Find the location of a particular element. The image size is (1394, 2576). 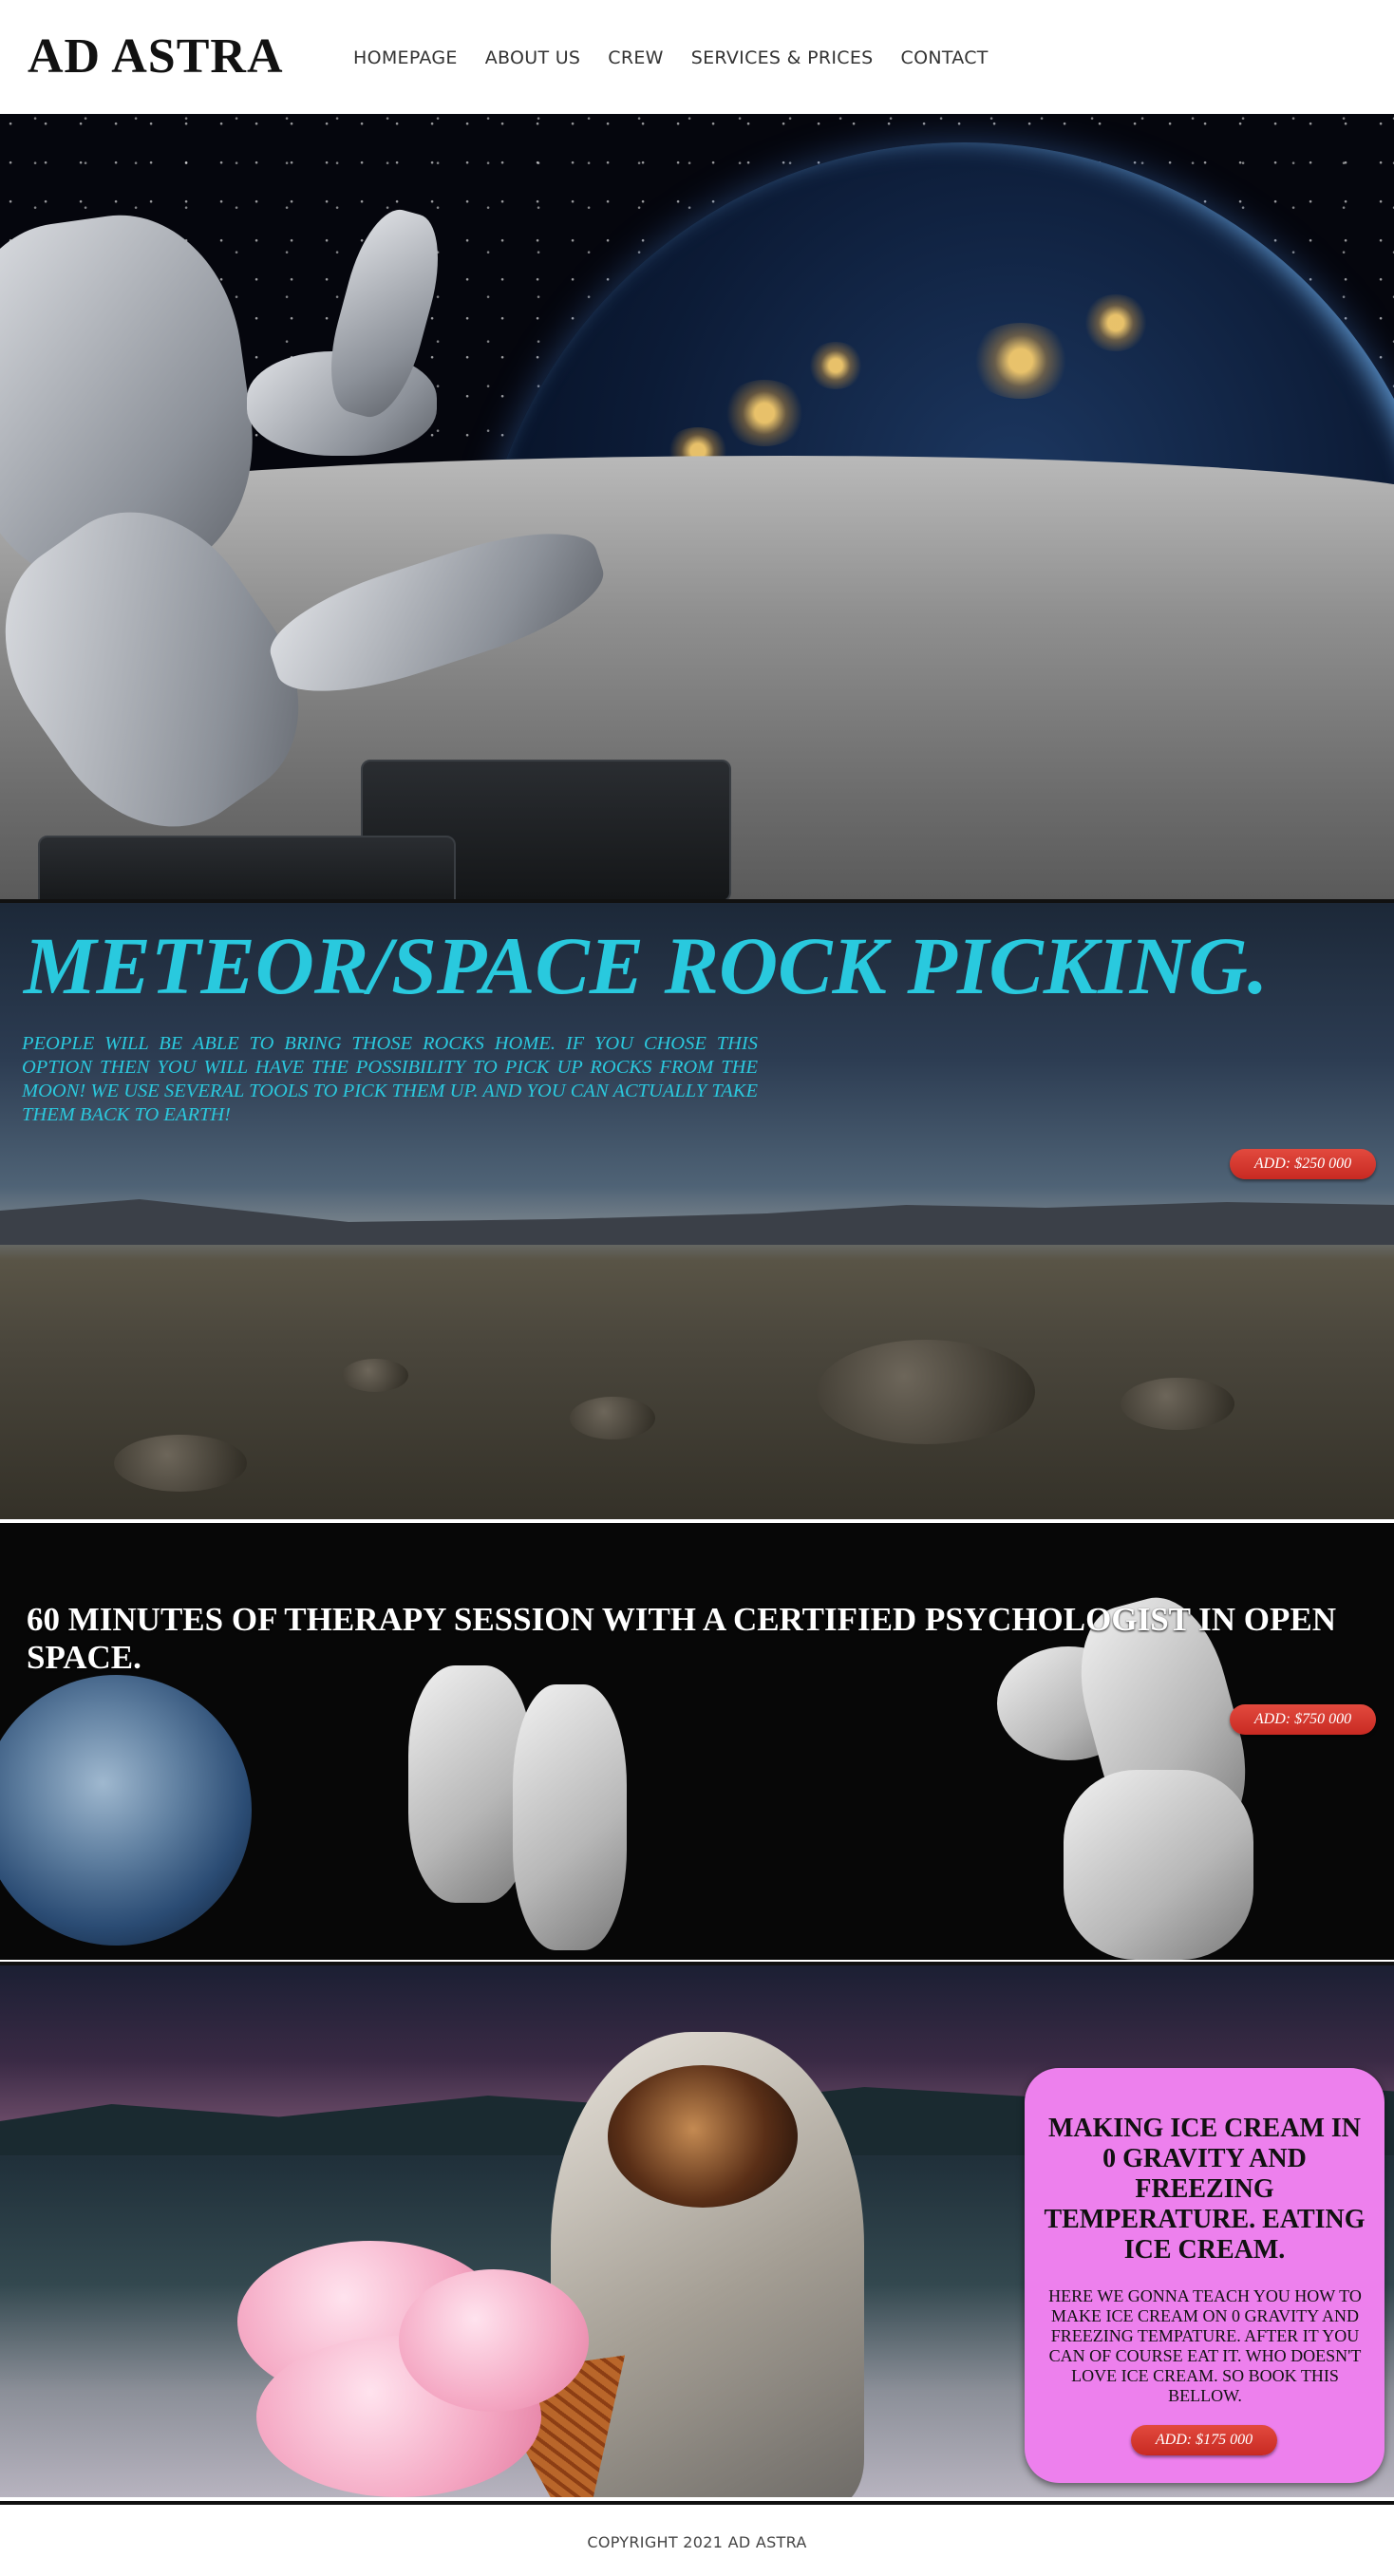

earth-planet is located at coordinates (126, 1810).